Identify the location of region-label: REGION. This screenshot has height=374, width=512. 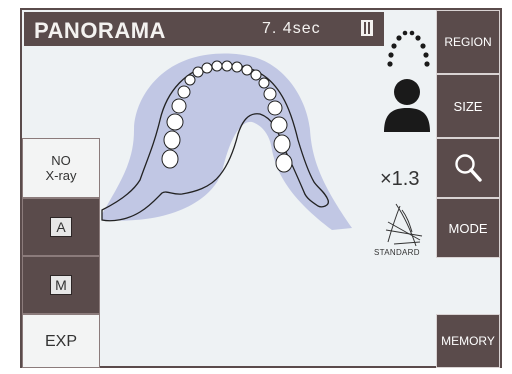
(468, 42).